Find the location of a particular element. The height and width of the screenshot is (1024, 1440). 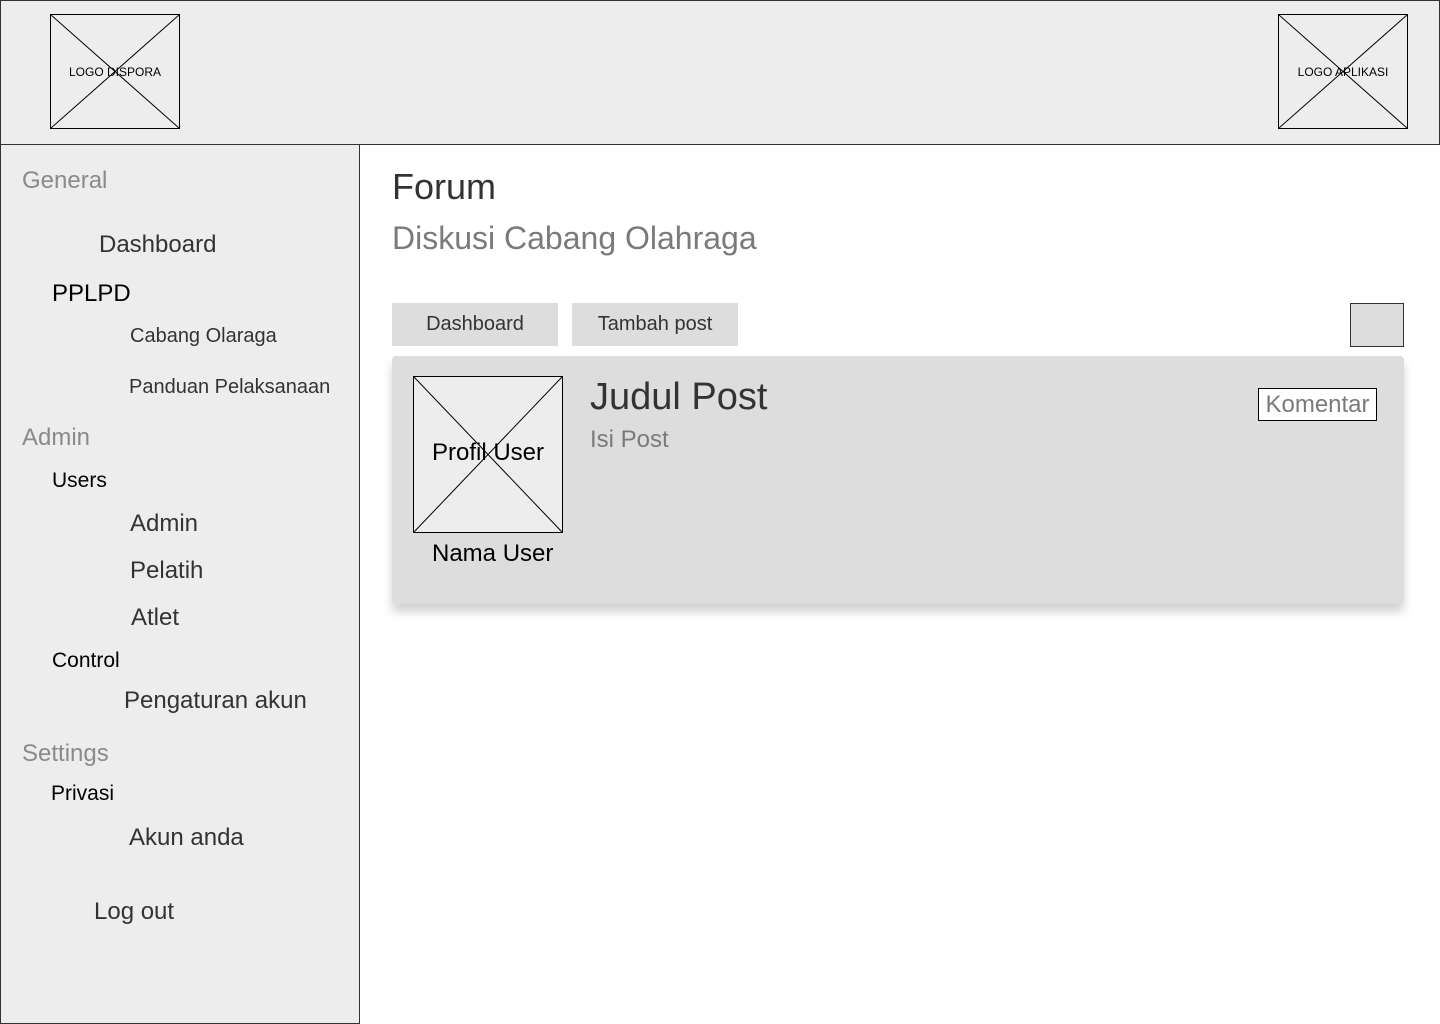

sidebar-section-admin: Admin is located at coordinates (56, 437).